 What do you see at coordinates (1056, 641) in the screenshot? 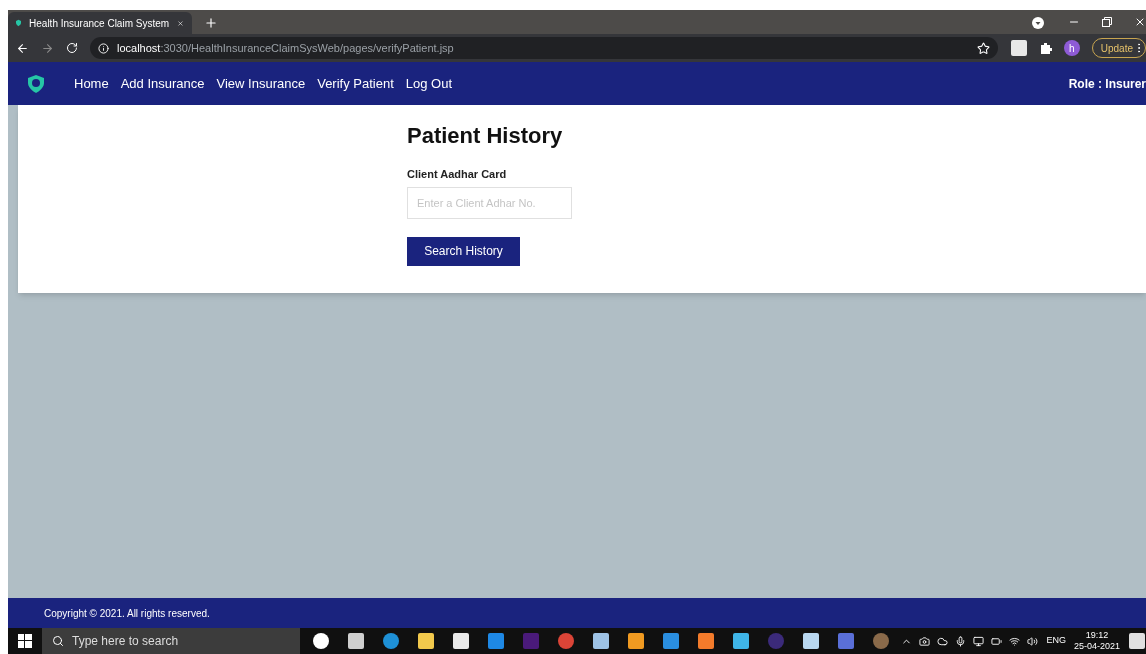
I see `language-indicator: ENG` at bounding box center [1056, 641].